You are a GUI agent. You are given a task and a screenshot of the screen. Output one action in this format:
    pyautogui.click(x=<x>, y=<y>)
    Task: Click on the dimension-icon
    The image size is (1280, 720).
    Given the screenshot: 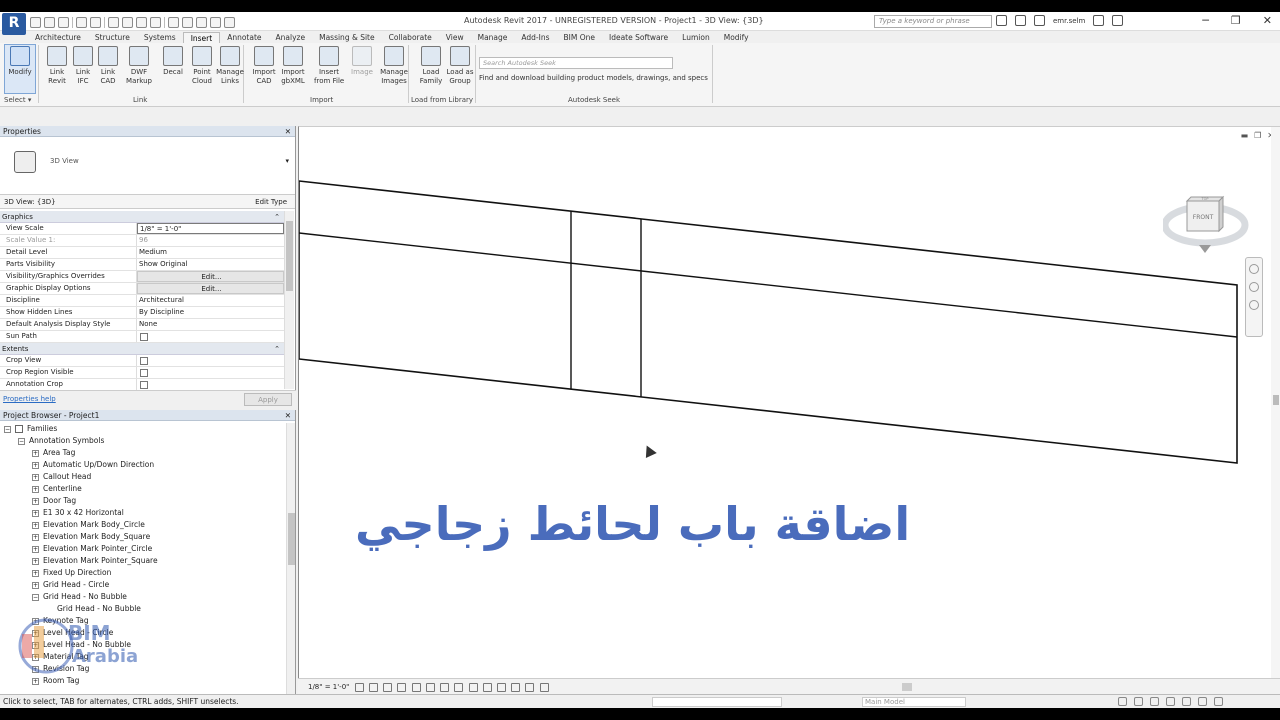 What is the action you would take?
    pyautogui.click(x=127, y=22)
    